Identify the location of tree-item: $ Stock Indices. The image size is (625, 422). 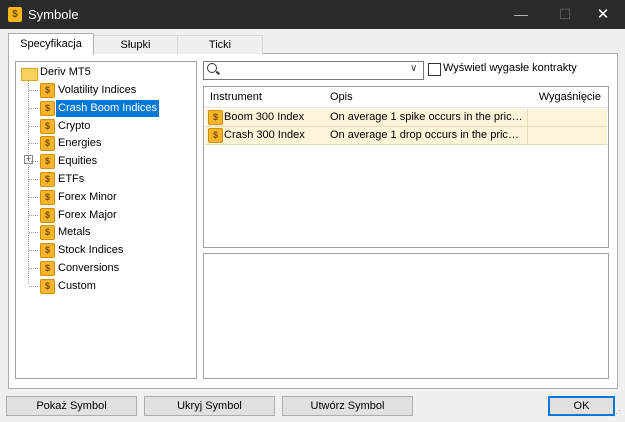
(105, 250).